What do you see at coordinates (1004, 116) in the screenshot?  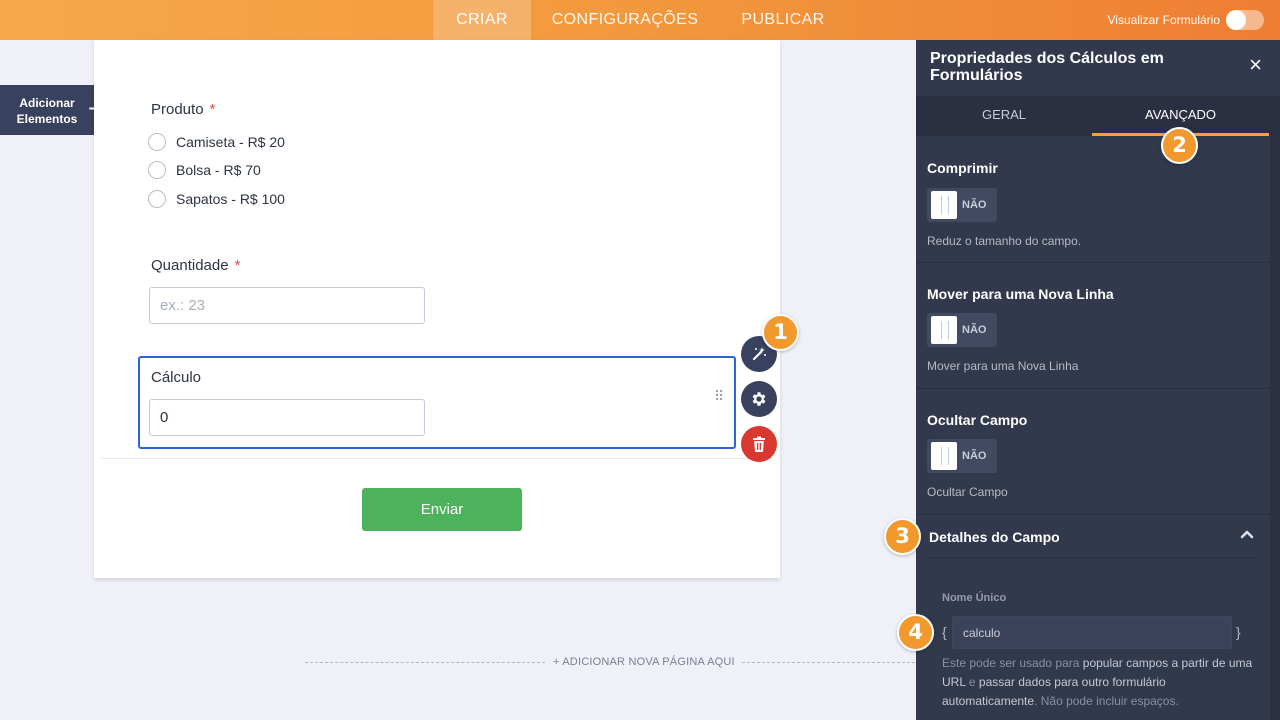 I see `tab-geral: GERAL` at bounding box center [1004, 116].